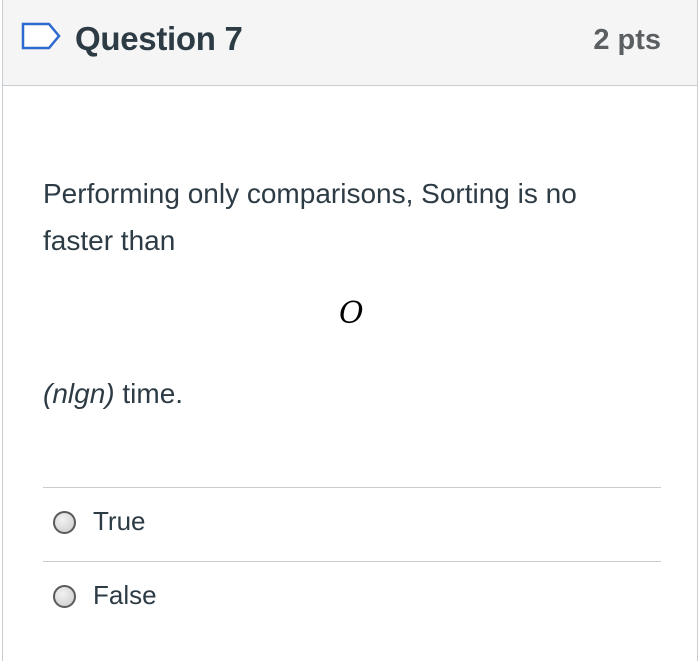 This screenshot has width=700, height=661. Describe the element at coordinates (627, 40) in the screenshot. I see `question-points: 2 pts` at that location.